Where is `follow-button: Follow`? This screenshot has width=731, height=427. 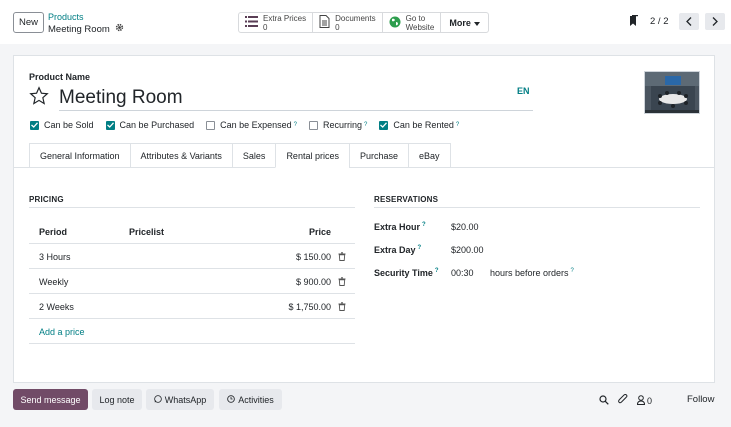 follow-button: Follow is located at coordinates (700, 399).